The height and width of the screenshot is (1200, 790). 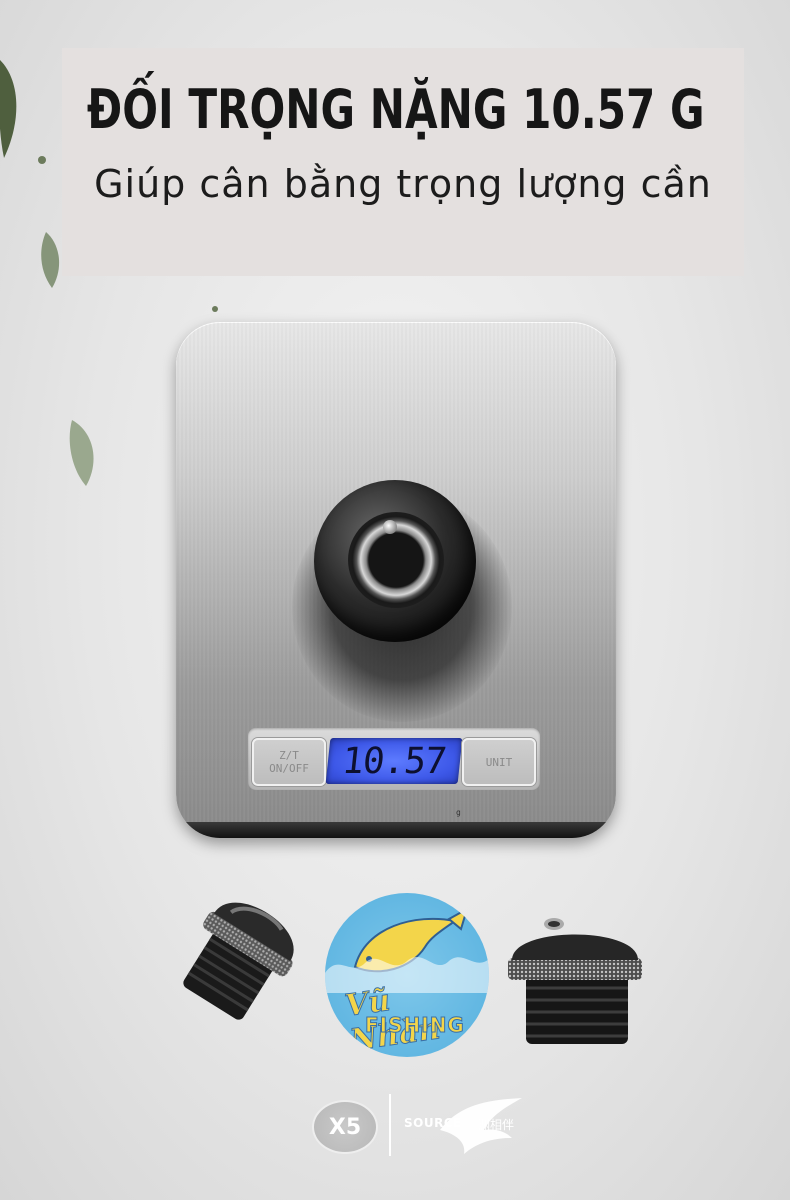 I want to click on weight-display: 10.57, so click(x=394, y=761).